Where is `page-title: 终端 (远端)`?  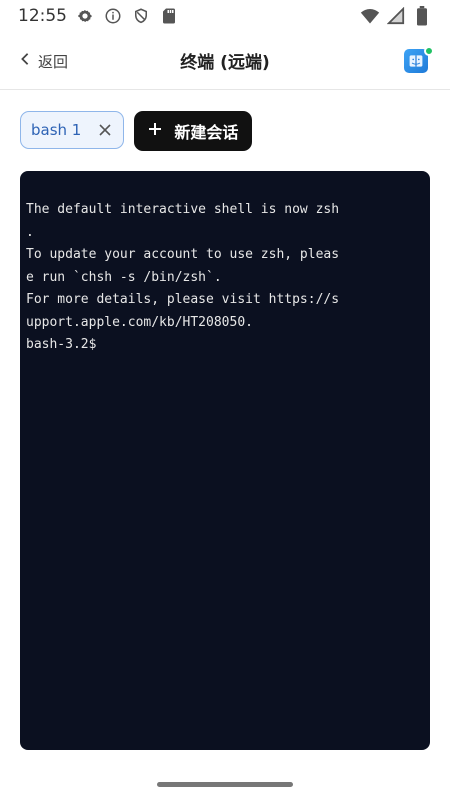
page-title: 终端 (远端) is located at coordinates (225, 63).